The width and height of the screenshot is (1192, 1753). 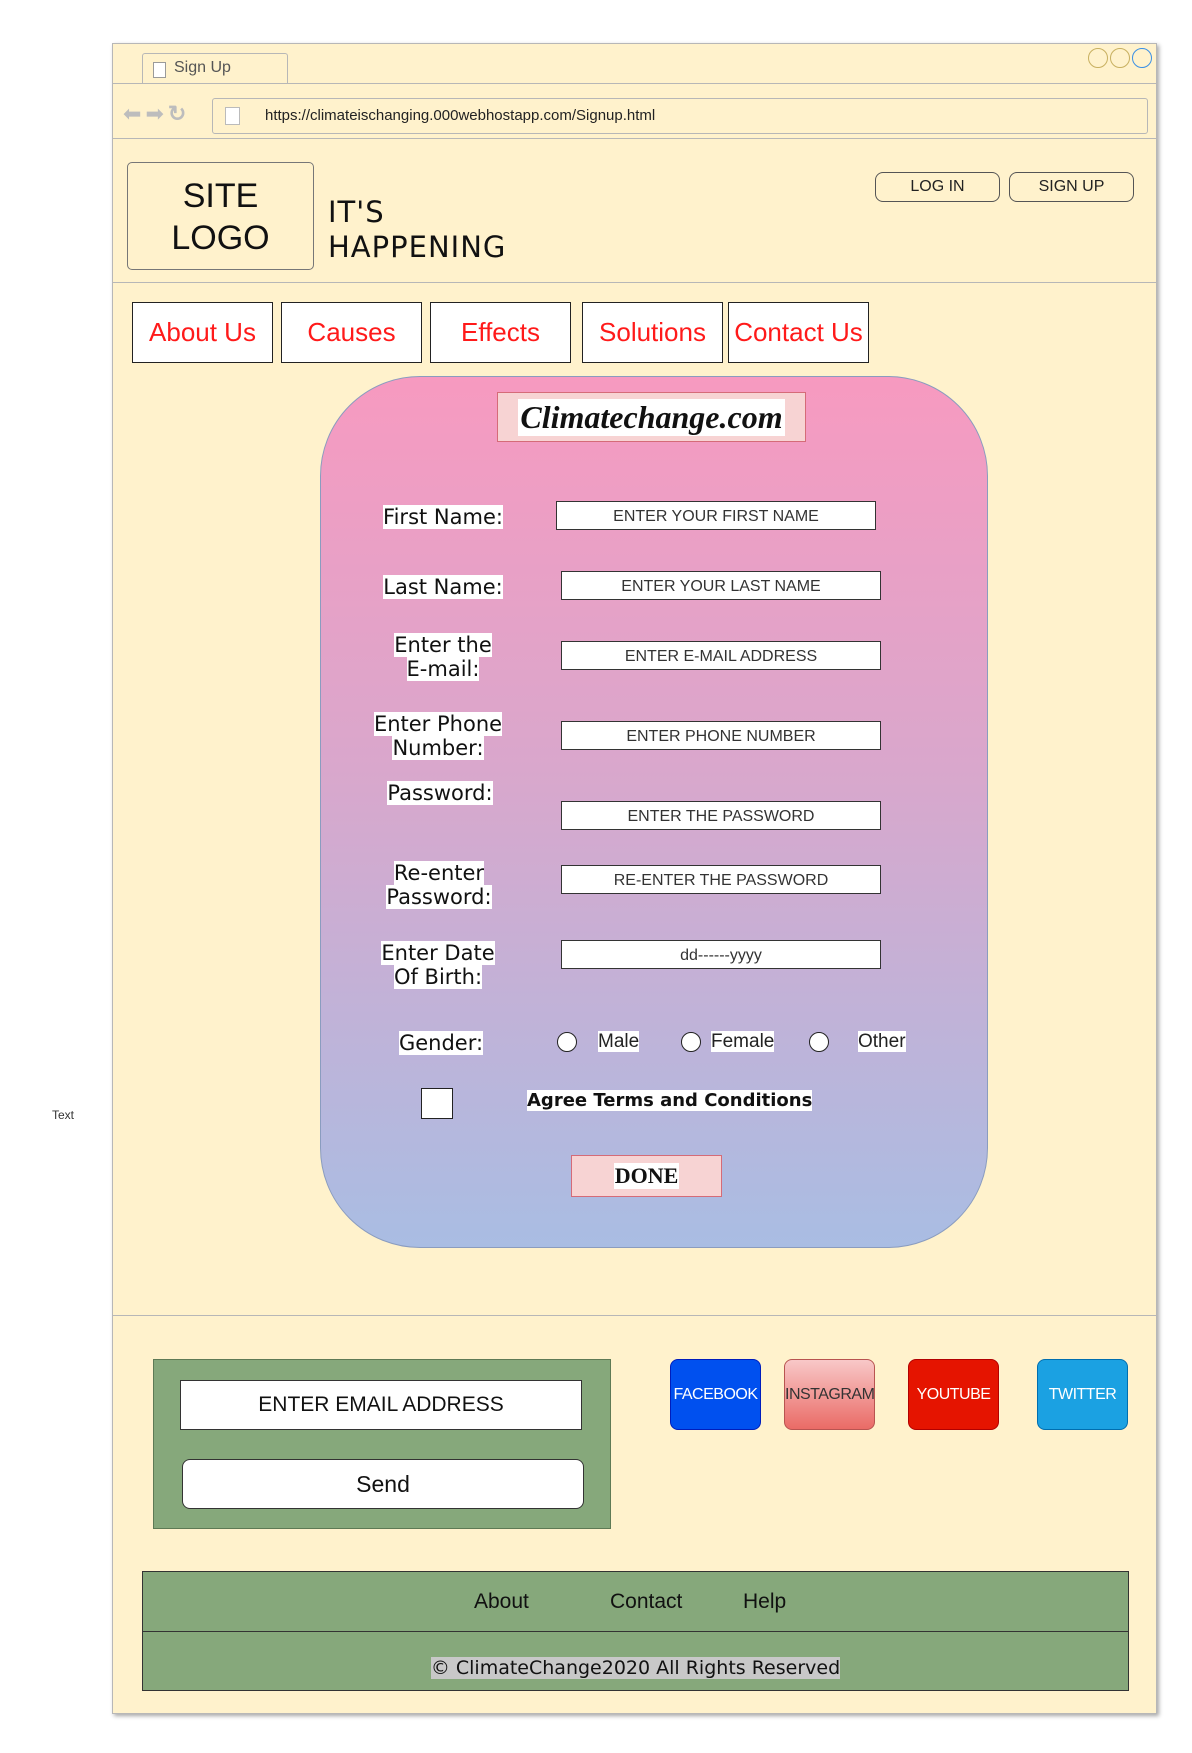 I want to click on gender-male-radio, so click(x=567, y=1042).